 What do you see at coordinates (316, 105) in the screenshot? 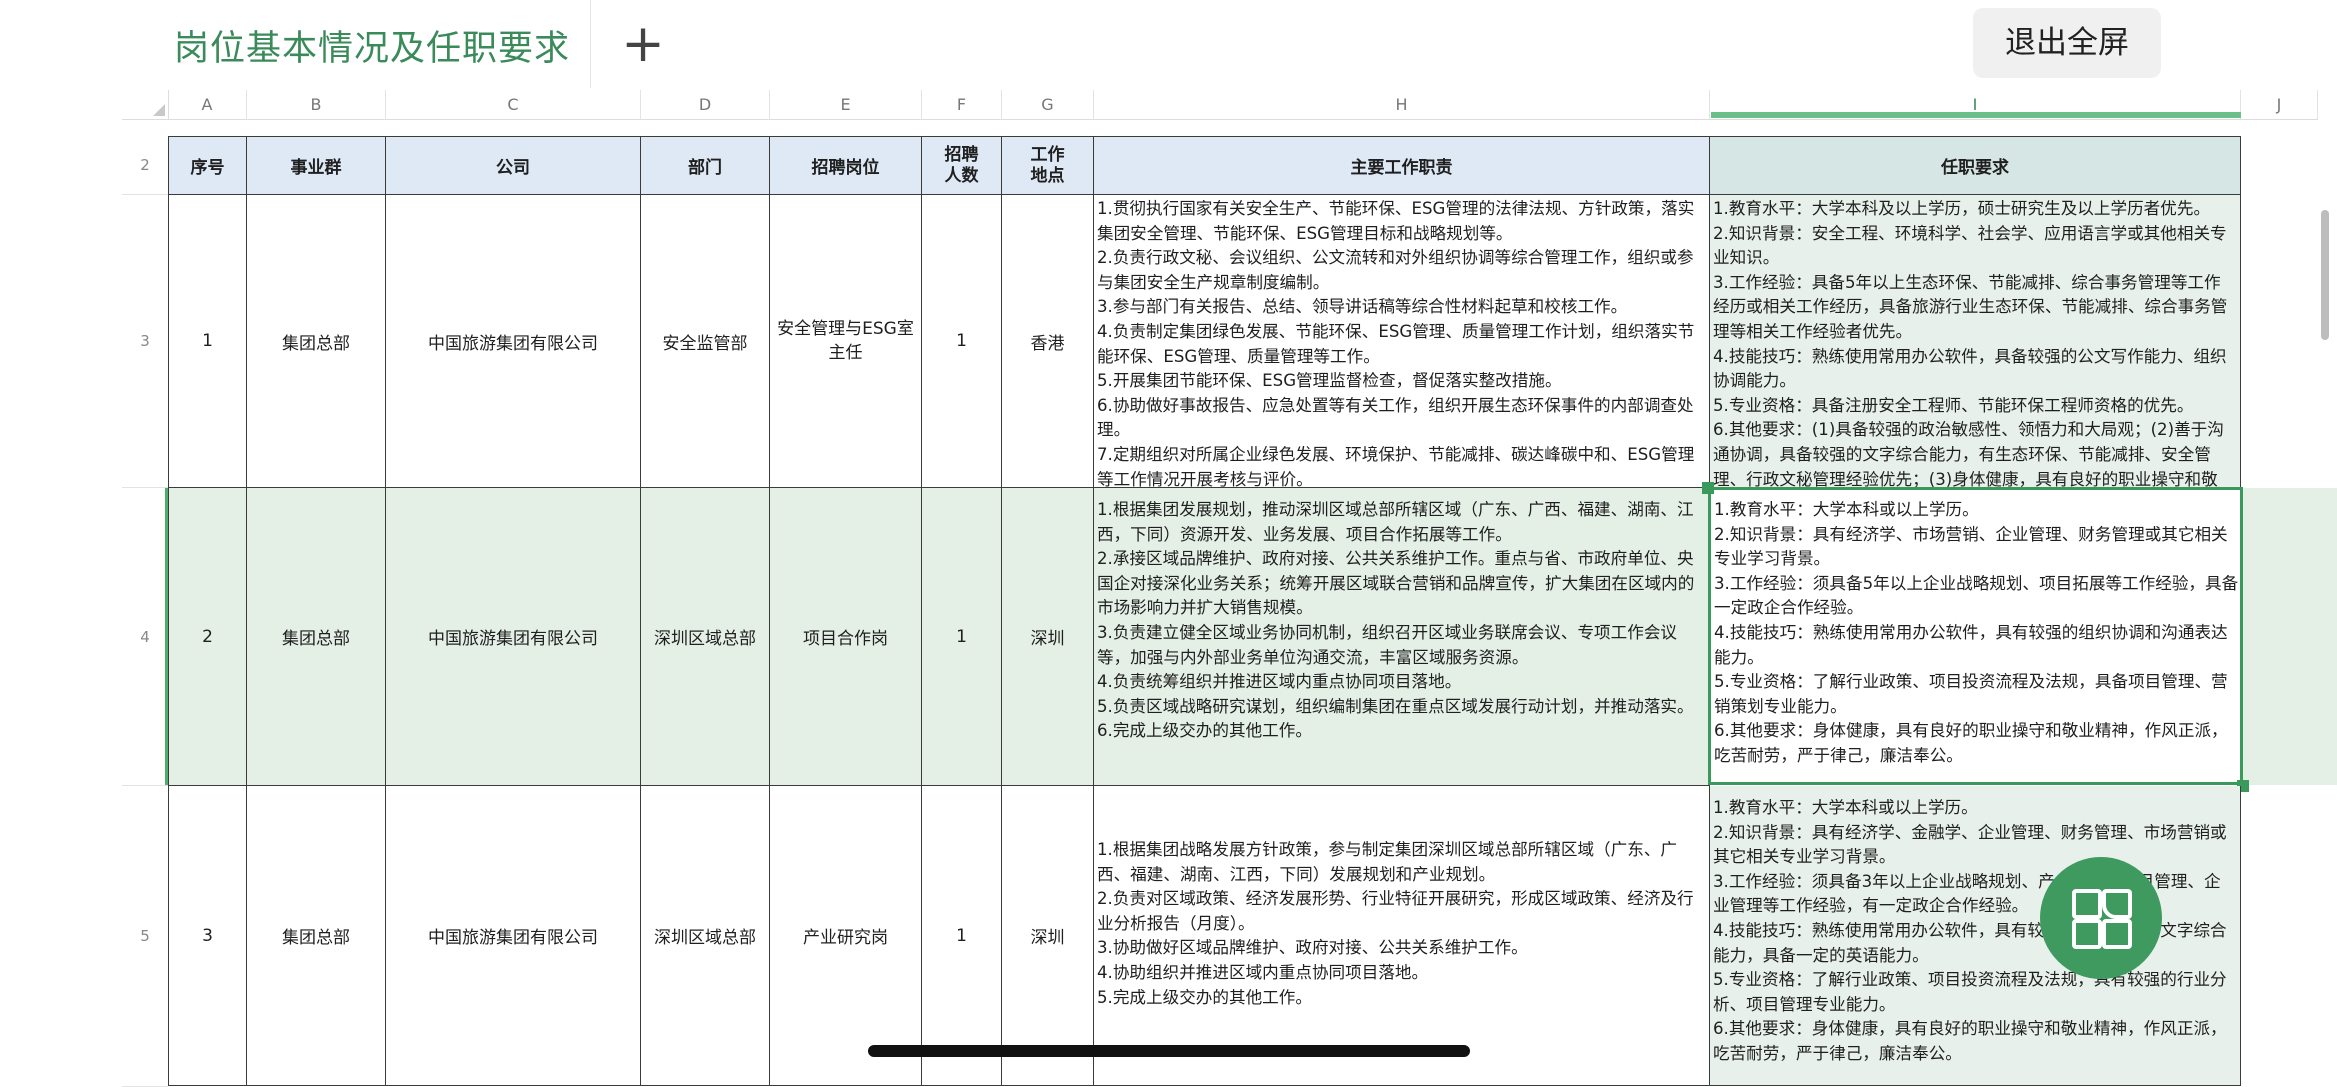
I see `column-header-b: B` at bounding box center [316, 105].